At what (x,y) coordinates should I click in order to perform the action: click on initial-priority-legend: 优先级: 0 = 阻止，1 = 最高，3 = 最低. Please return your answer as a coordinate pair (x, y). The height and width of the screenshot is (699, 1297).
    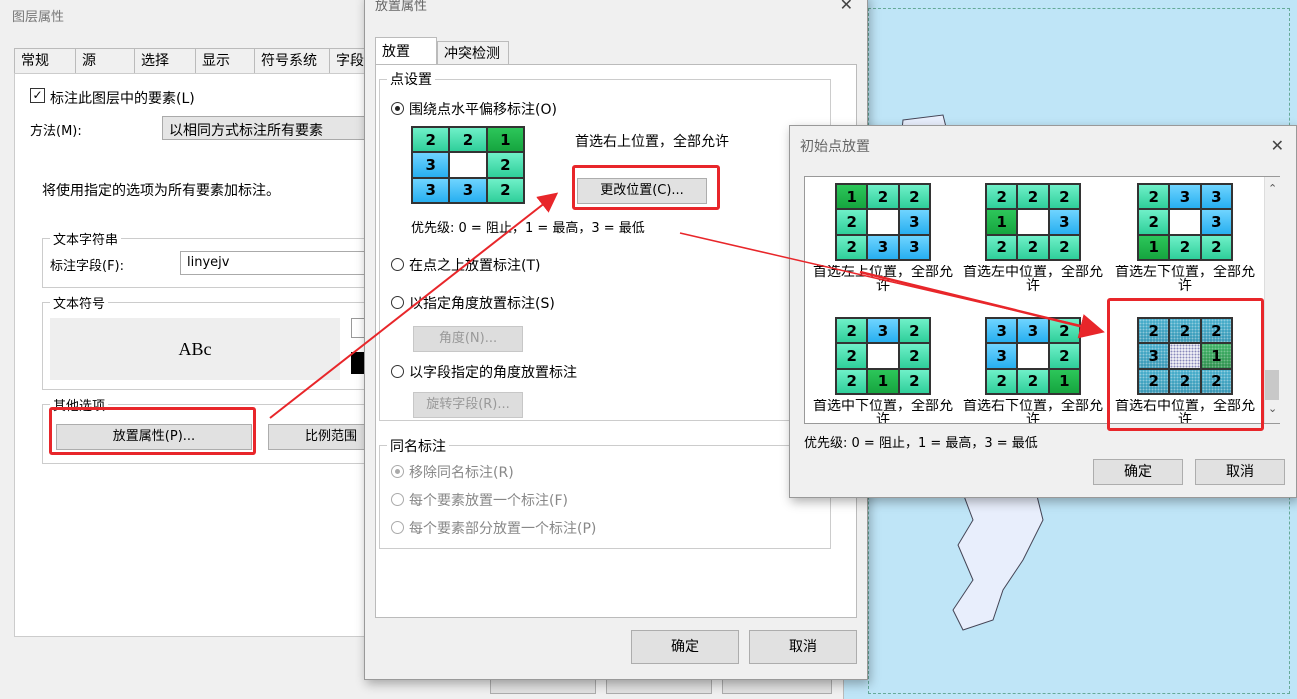
    Looking at the image, I should click on (921, 443).